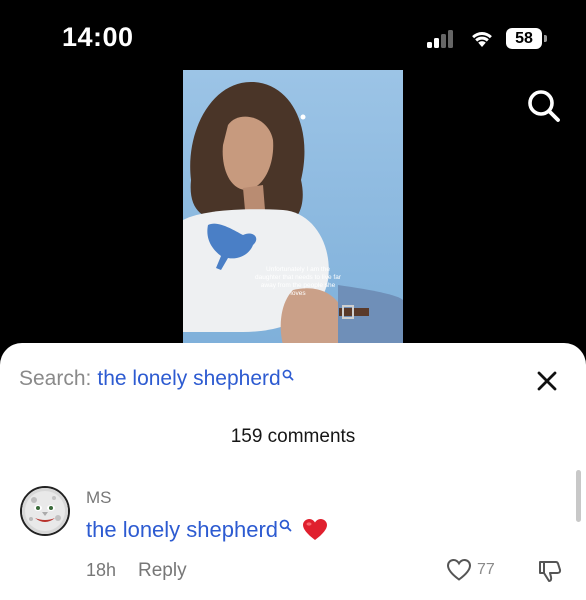 The width and height of the screenshot is (586, 600). I want to click on heart-outline-icon, so click(459, 569).